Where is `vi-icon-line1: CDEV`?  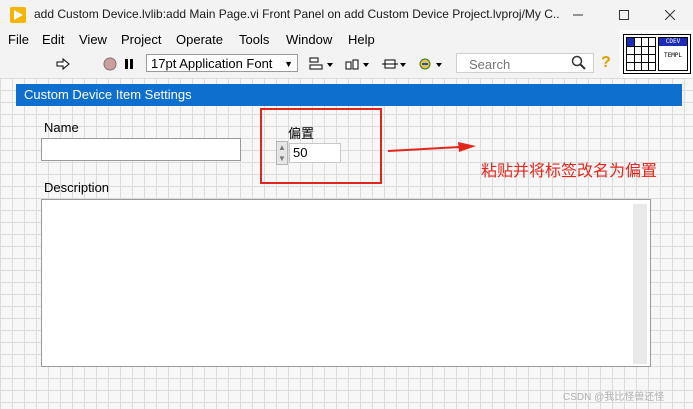 vi-icon-line1: CDEV is located at coordinates (673, 42).